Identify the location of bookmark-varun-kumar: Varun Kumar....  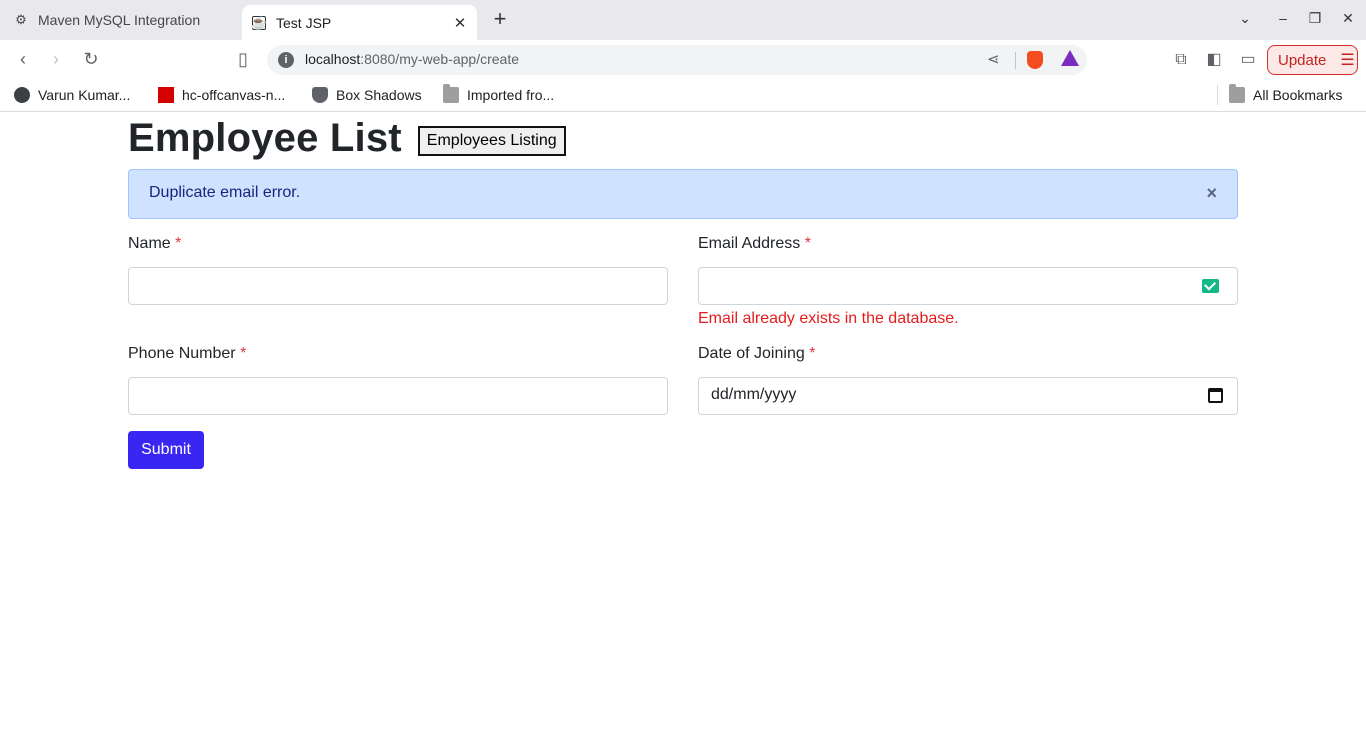
(72, 95).